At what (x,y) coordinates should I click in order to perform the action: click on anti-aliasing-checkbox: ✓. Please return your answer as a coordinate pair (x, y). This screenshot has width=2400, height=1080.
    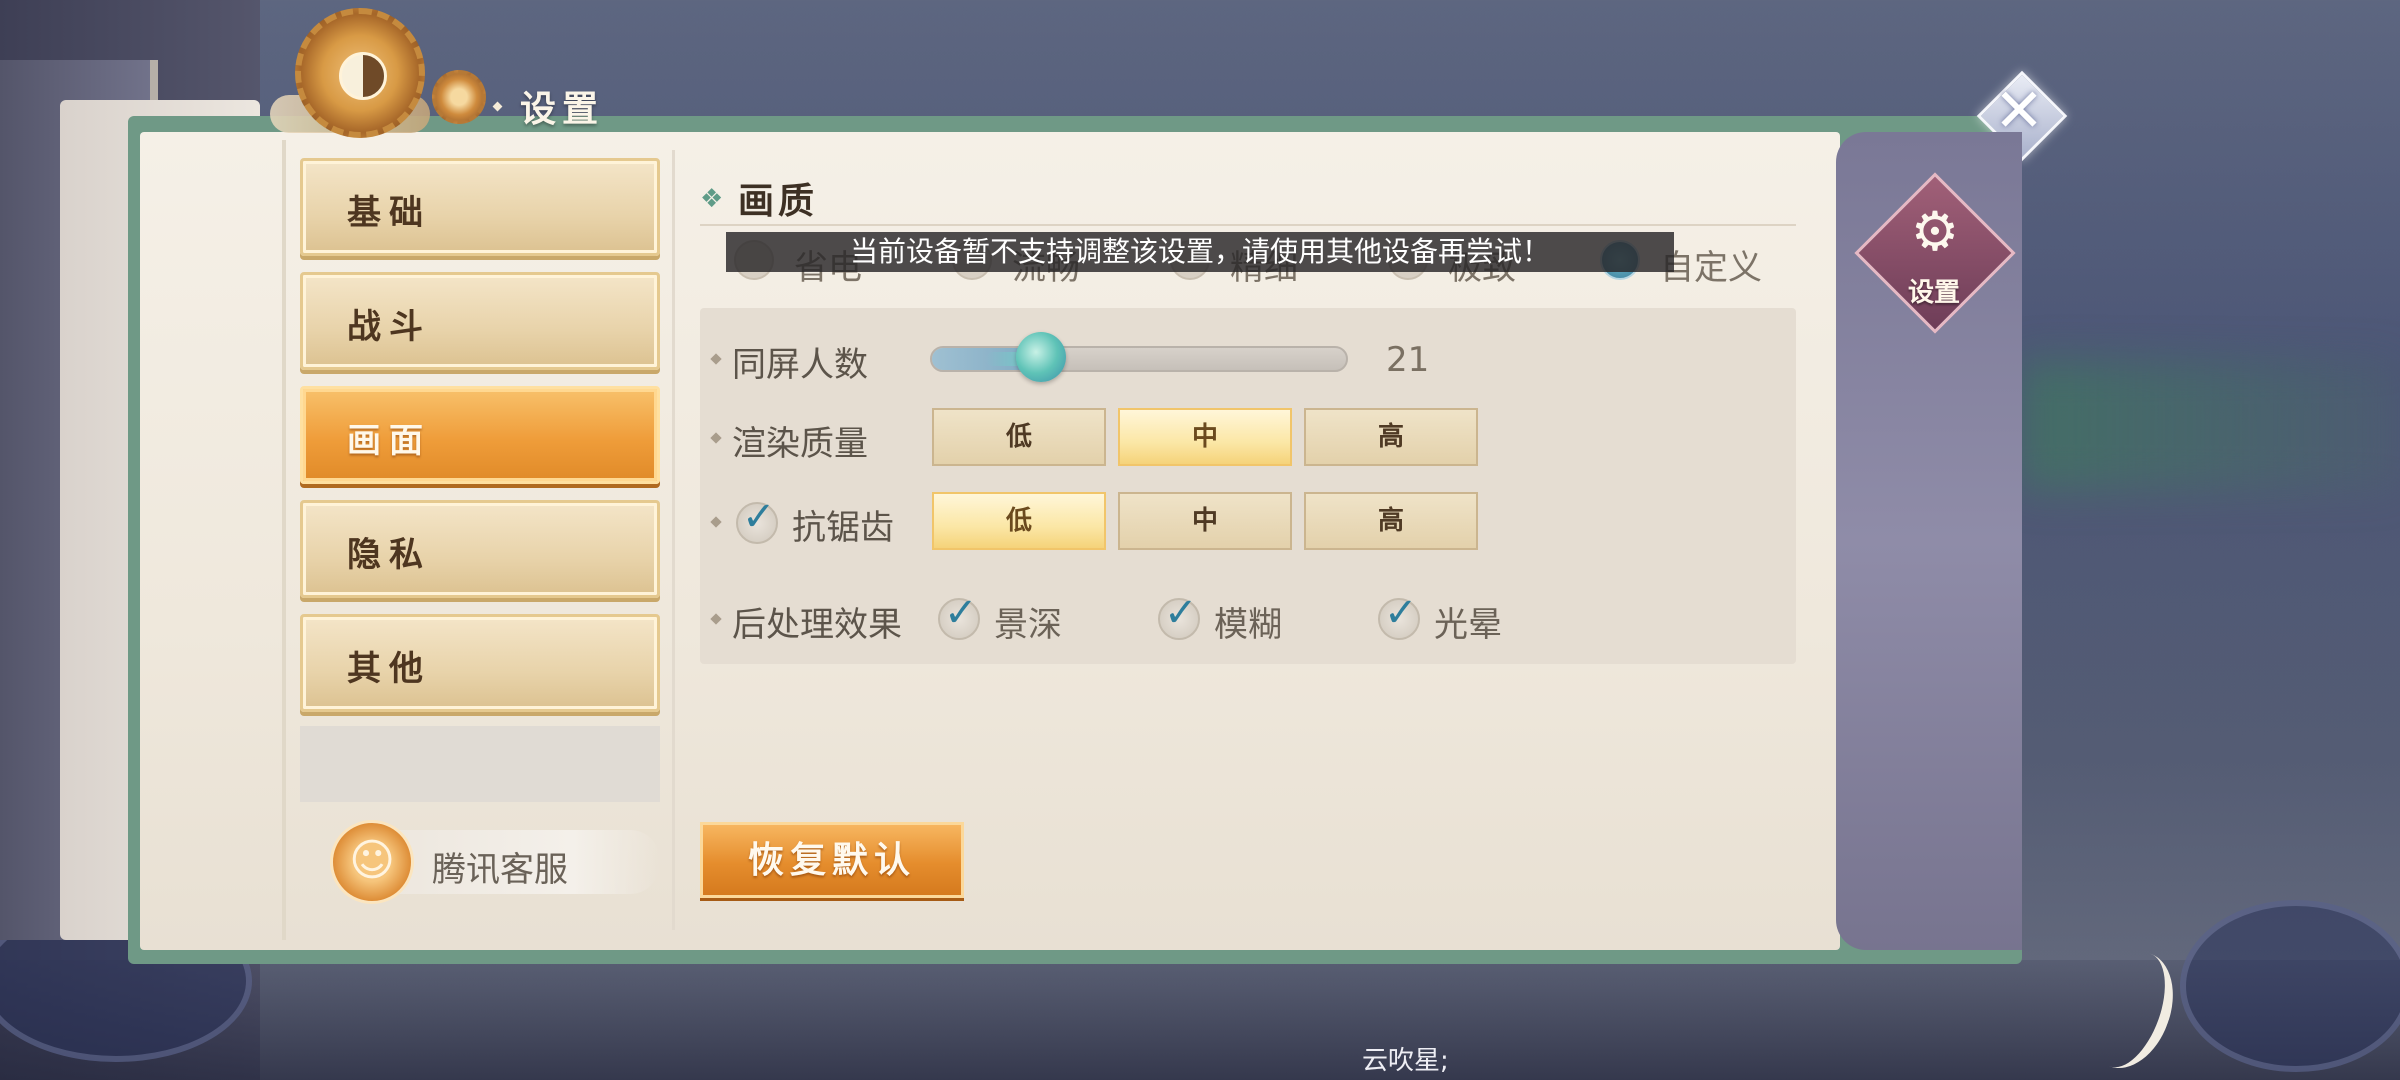
    Looking at the image, I should click on (757, 519).